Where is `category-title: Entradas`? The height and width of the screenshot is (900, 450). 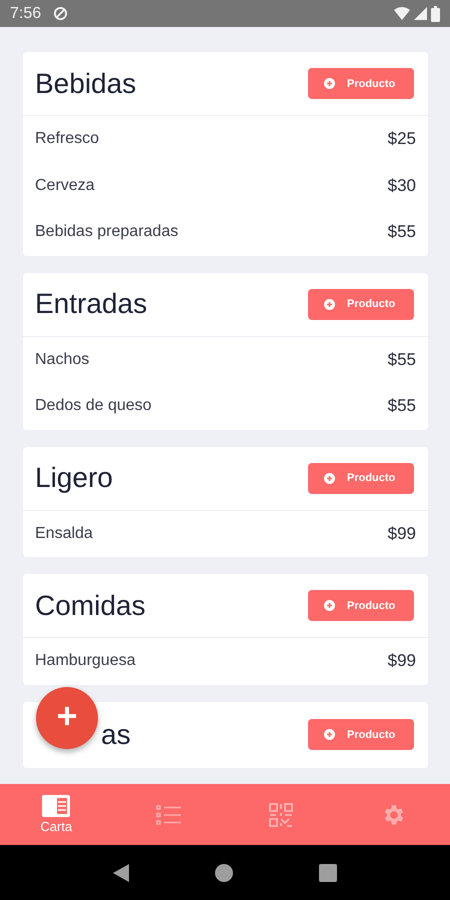 category-title: Entradas is located at coordinates (91, 304).